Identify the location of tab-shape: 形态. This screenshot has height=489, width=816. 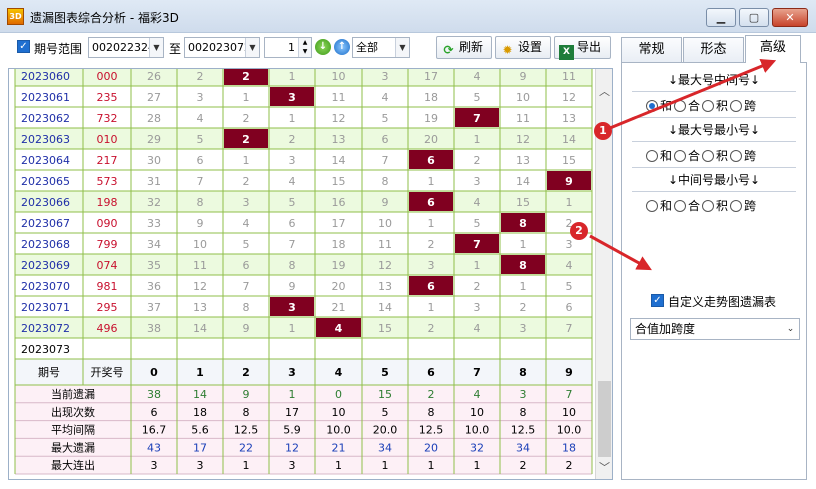
(713, 49).